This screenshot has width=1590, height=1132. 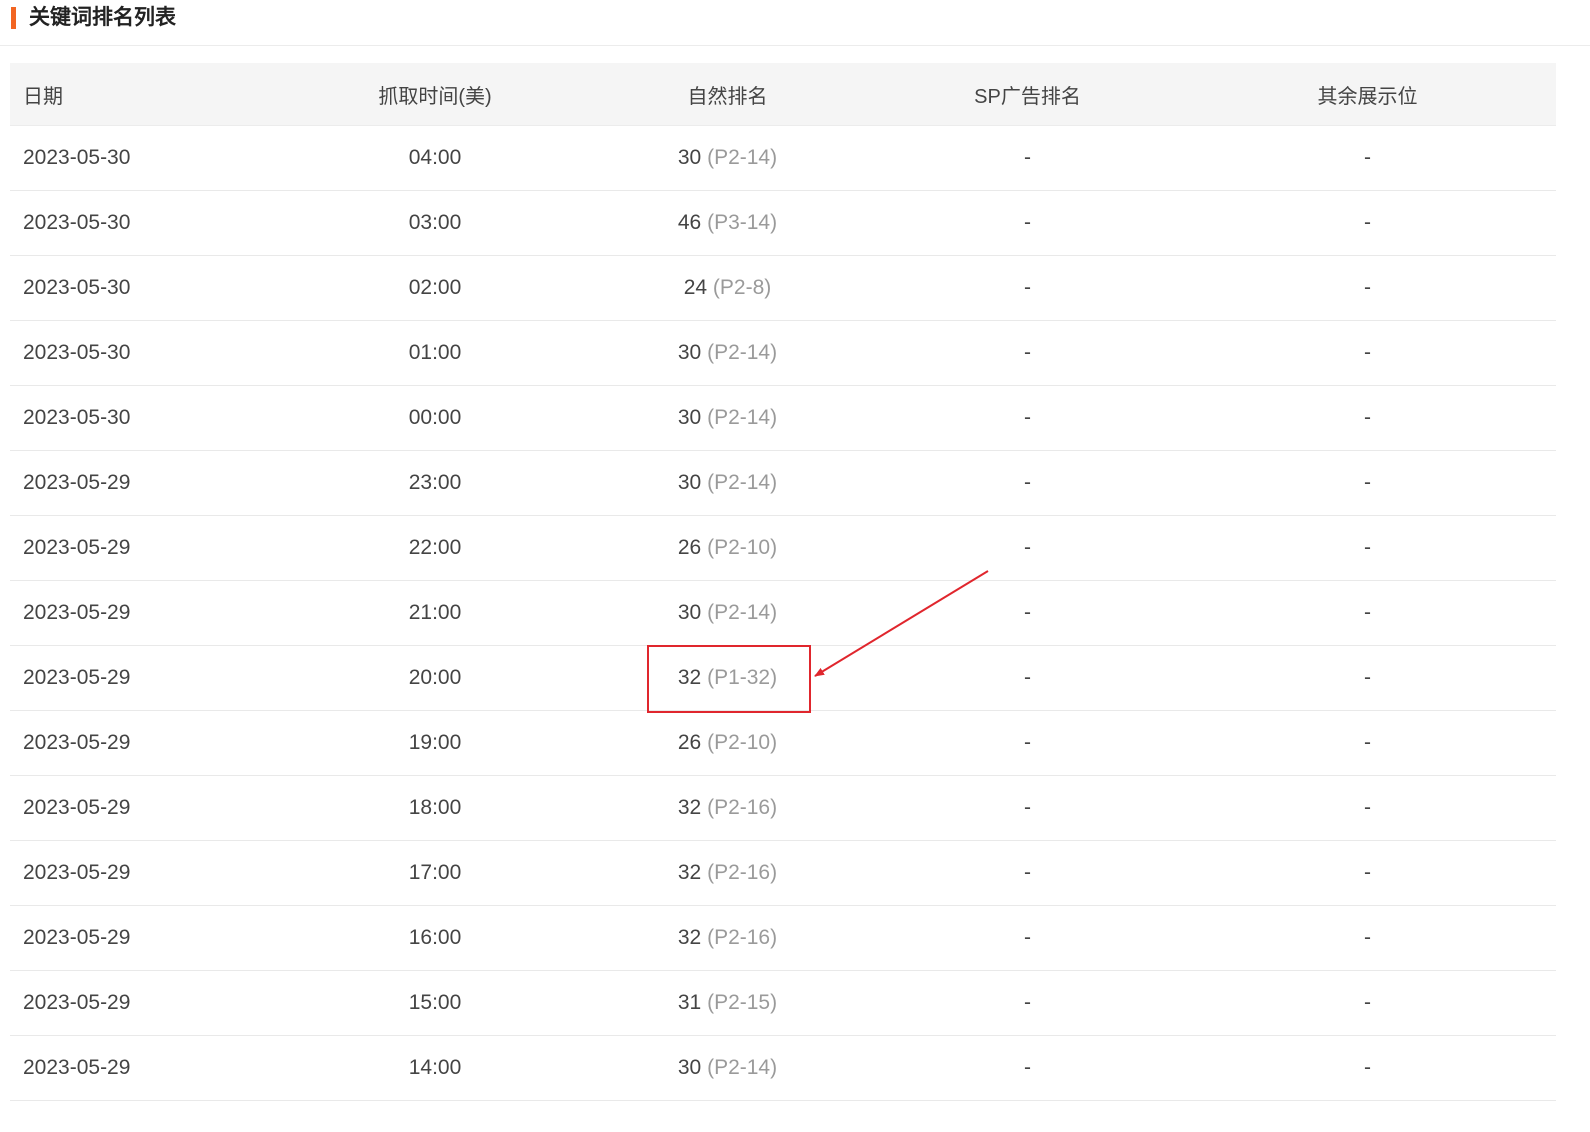 What do you see at coordinates (435, 287) in the screenshot?
I see `cell-fetch-time: 02:00` at bounding box center [435, 287].